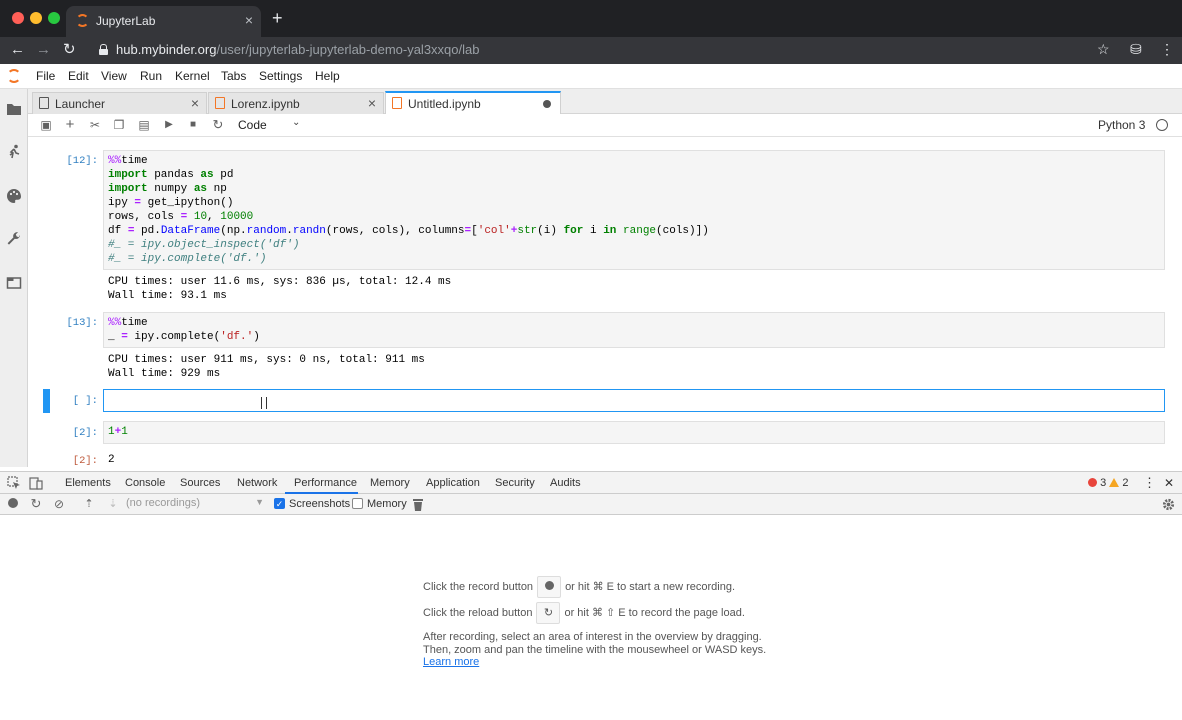 This screenshot has height=720, width=1182. What do you see at coordinates (591, 18) in the screenshot?
I see `browser-titlebar: JupyterLab × +` at bounding box center [591, 18].